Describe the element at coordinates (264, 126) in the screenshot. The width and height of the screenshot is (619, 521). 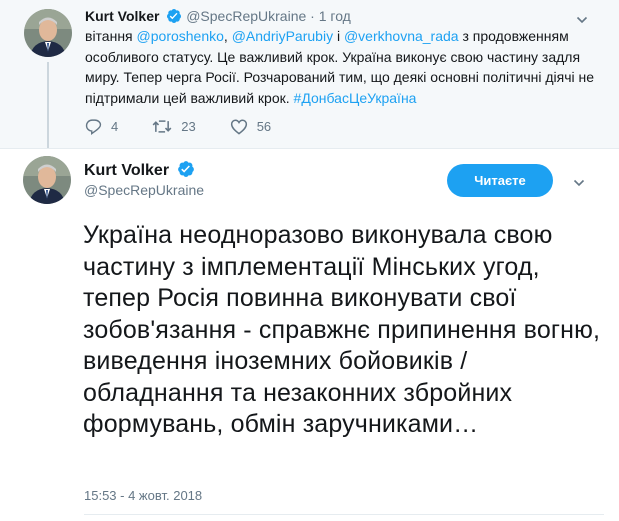
I see `like-count: 56` at that location.